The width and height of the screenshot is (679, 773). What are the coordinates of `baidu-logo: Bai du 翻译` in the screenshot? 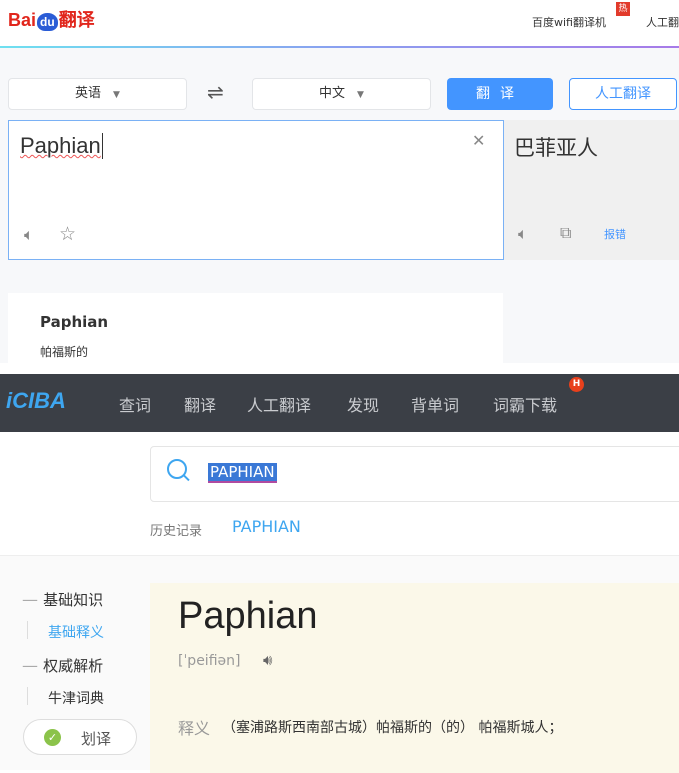 It's located at (51, 19).